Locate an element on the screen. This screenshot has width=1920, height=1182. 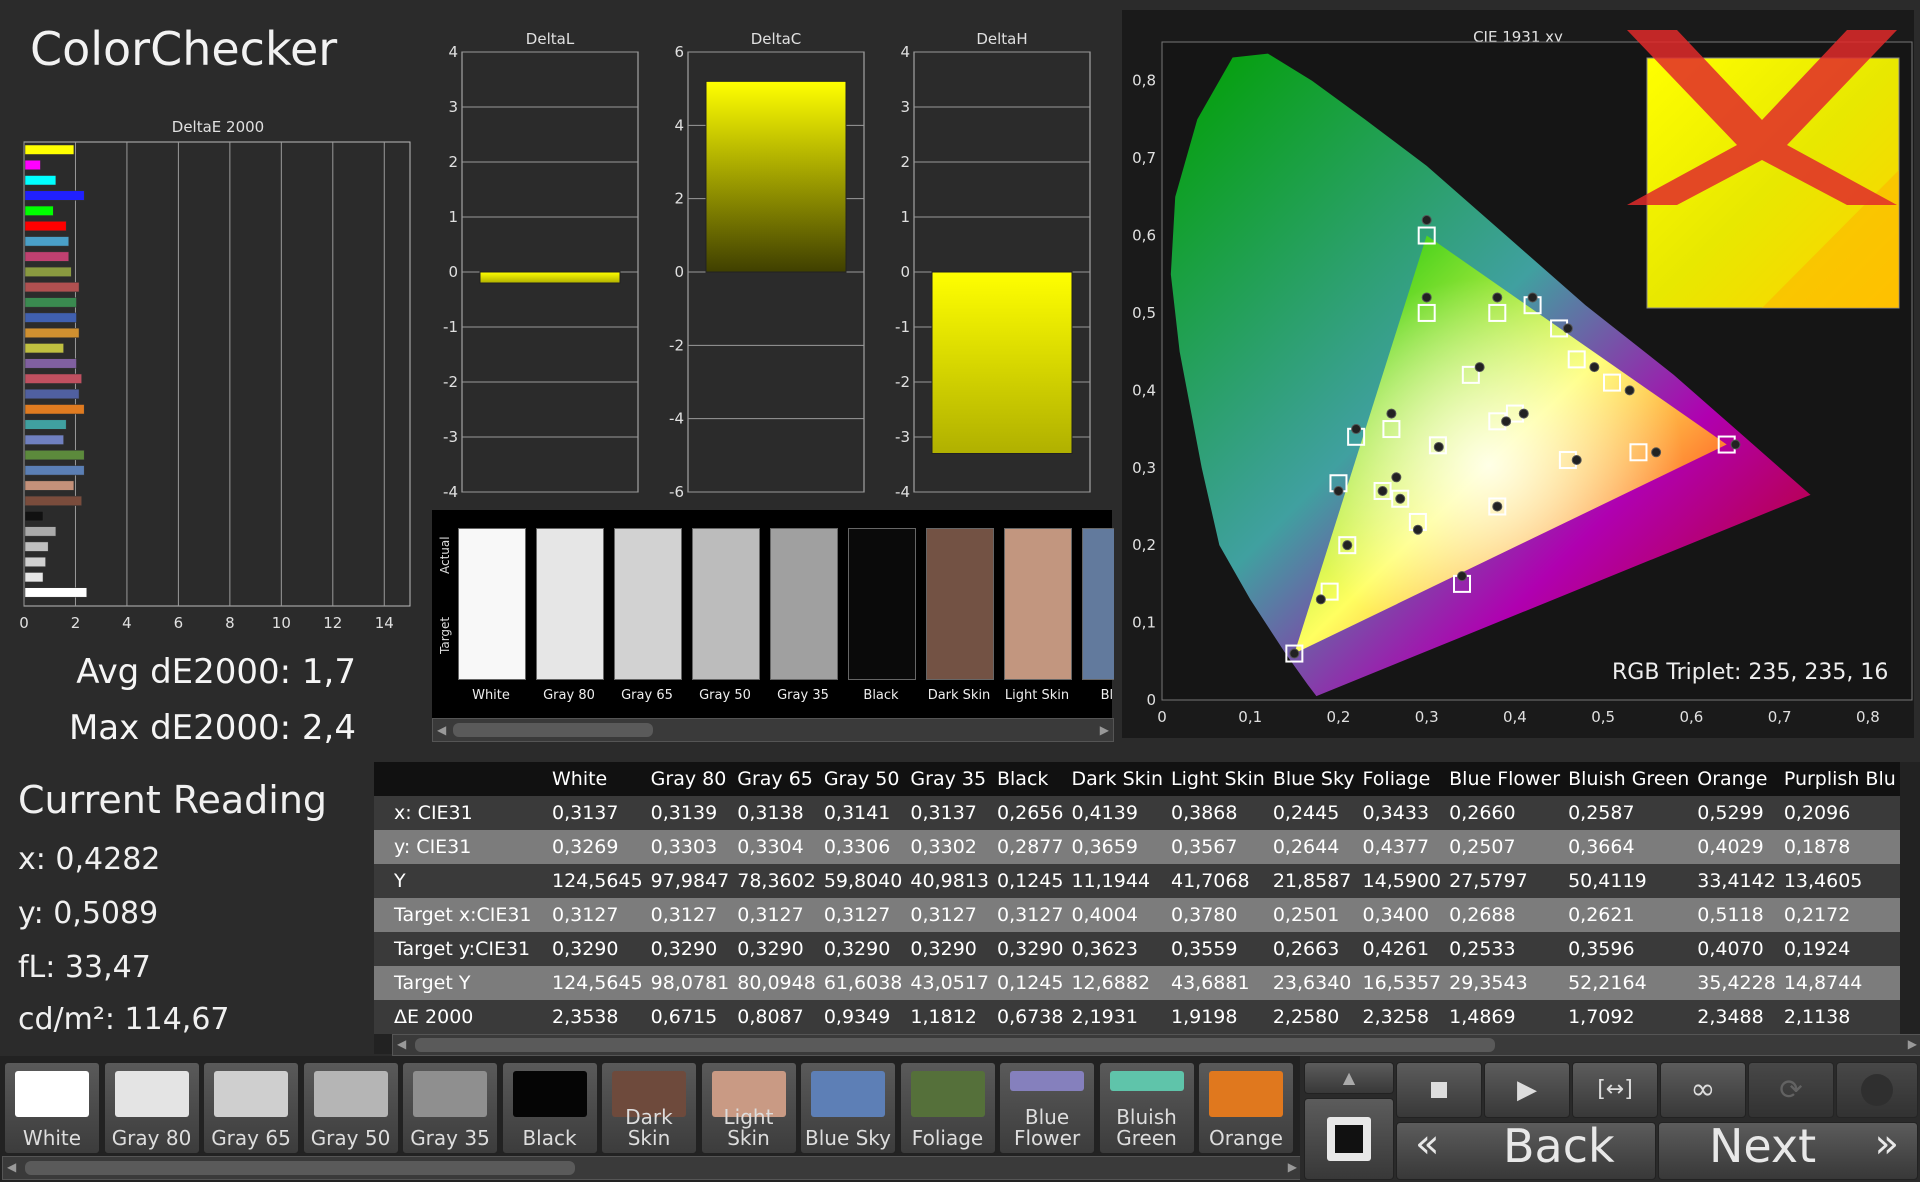
stop-button is located at coordinates (1439, 1090).